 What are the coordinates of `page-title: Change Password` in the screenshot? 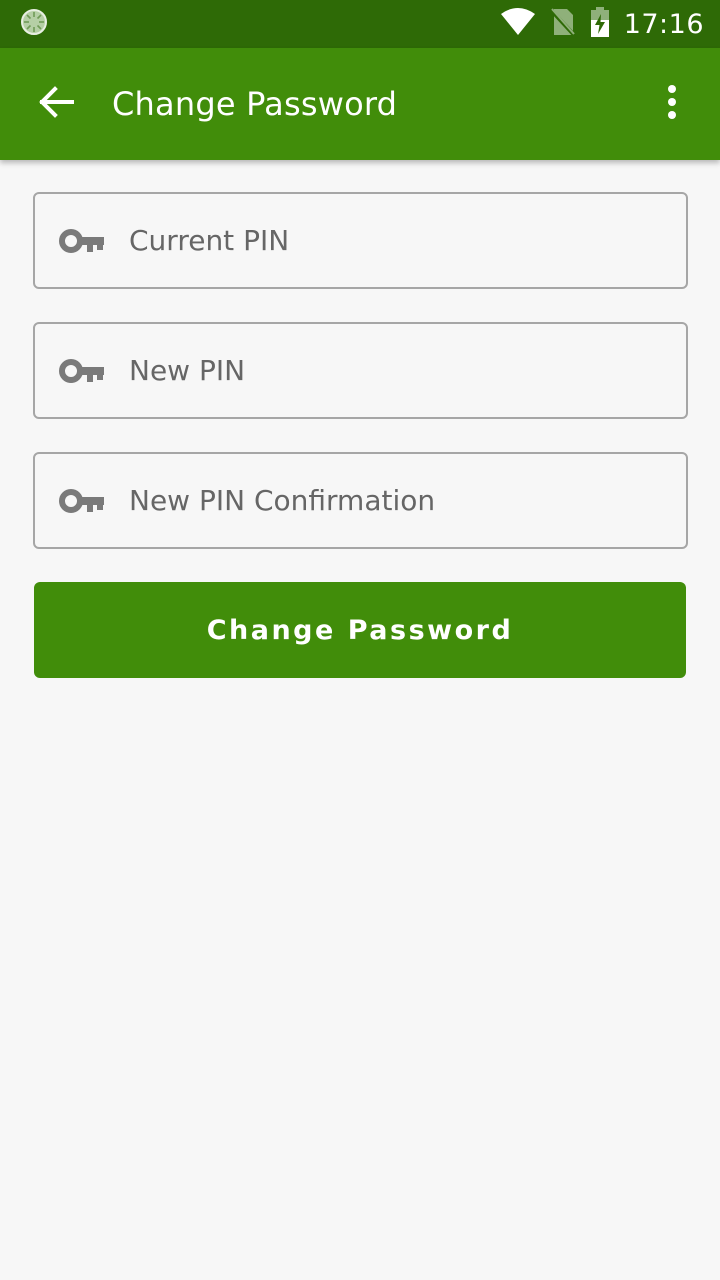 It's located at (255, 104).